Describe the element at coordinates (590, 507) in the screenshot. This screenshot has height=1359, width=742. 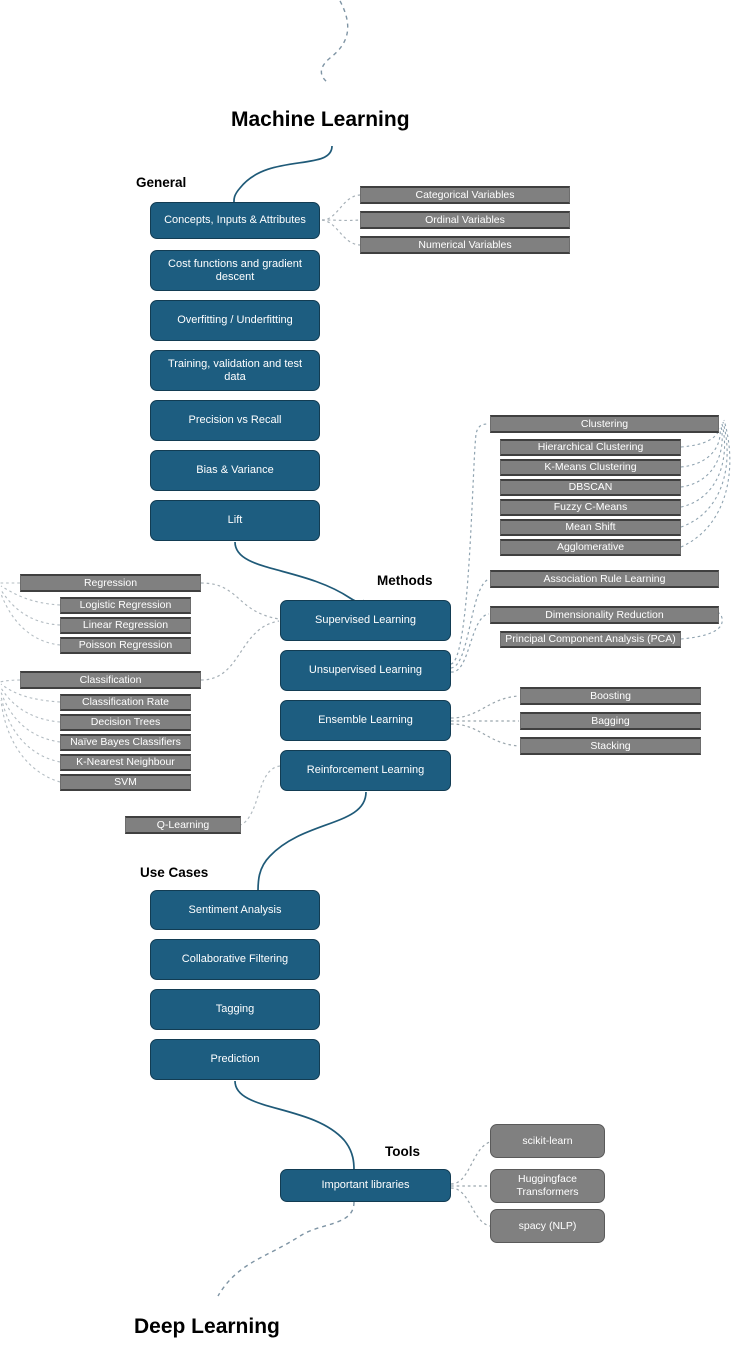
I see `node-fuzzy-c-means: Fuzzy C-Means` at that location.